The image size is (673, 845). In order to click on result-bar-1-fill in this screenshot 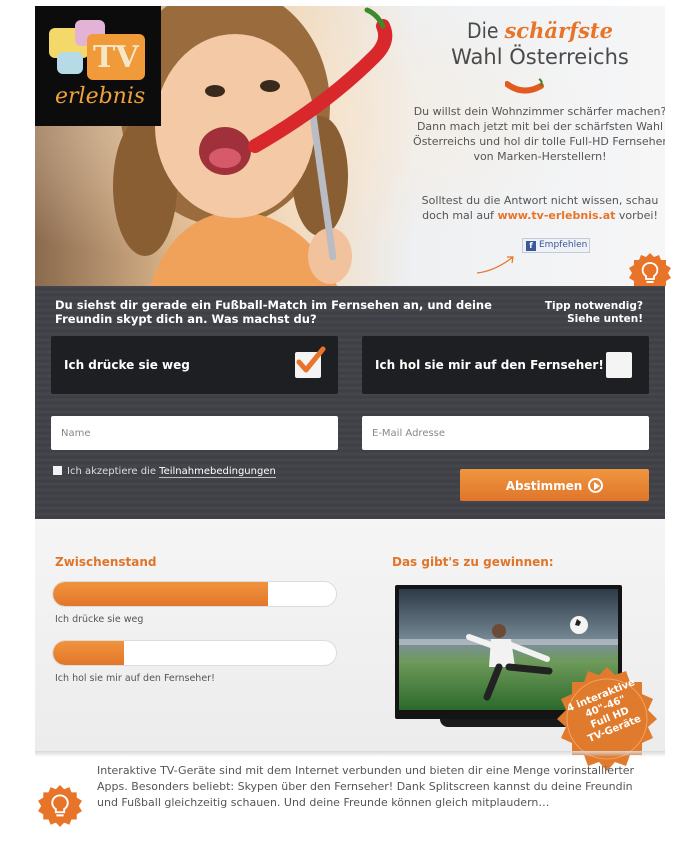, I will do `click(161, 594)`.